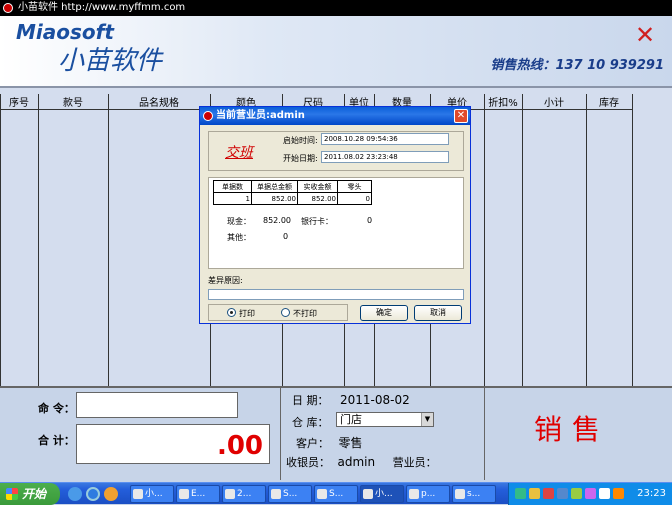  What do you see at coordinates (12, 494) in the screenshot?
I see `windows-flag-icon` at bounding box center [12, 494].